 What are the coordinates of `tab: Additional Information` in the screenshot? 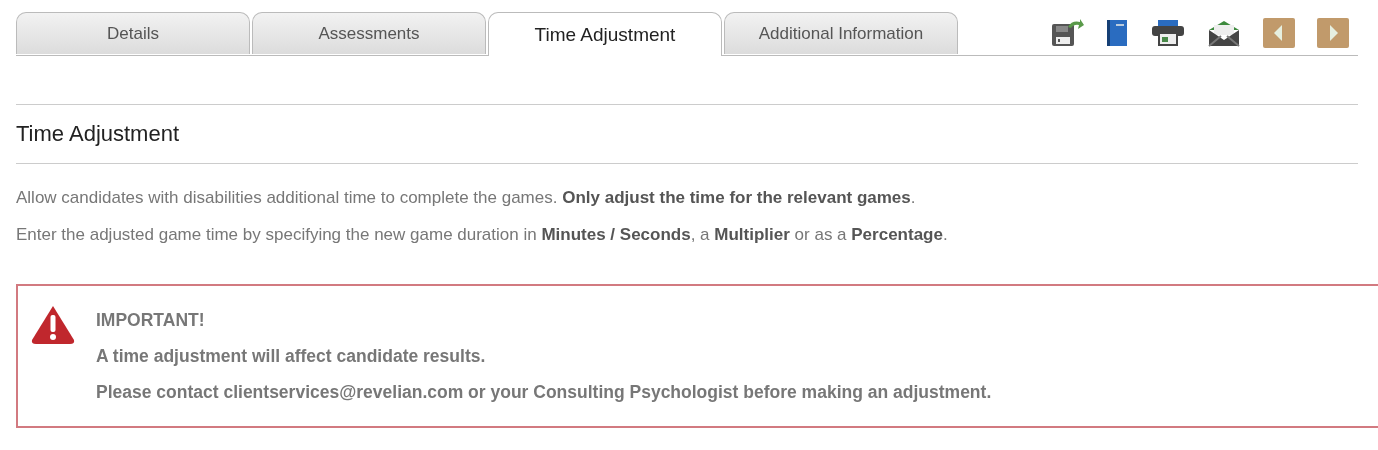 It's located at (841, 33).